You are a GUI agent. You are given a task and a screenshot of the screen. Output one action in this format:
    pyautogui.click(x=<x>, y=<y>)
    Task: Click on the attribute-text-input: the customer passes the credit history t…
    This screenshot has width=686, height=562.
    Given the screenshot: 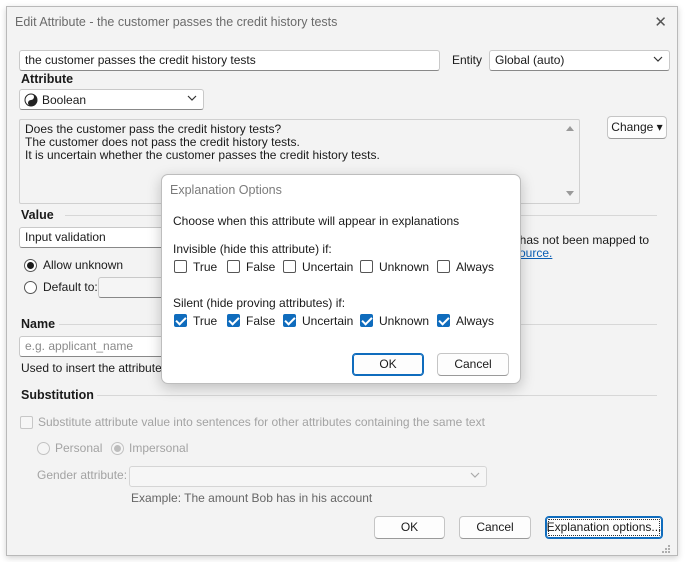 What is the action you would take?
    pyautogui.click(x=229, y=60)
    